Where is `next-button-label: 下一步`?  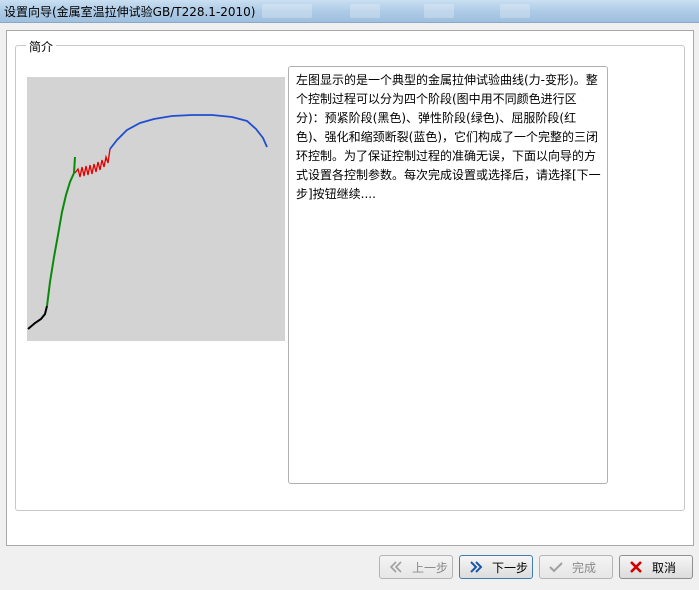
next-button-label: 下一步 is located at coordinates (510, 567).